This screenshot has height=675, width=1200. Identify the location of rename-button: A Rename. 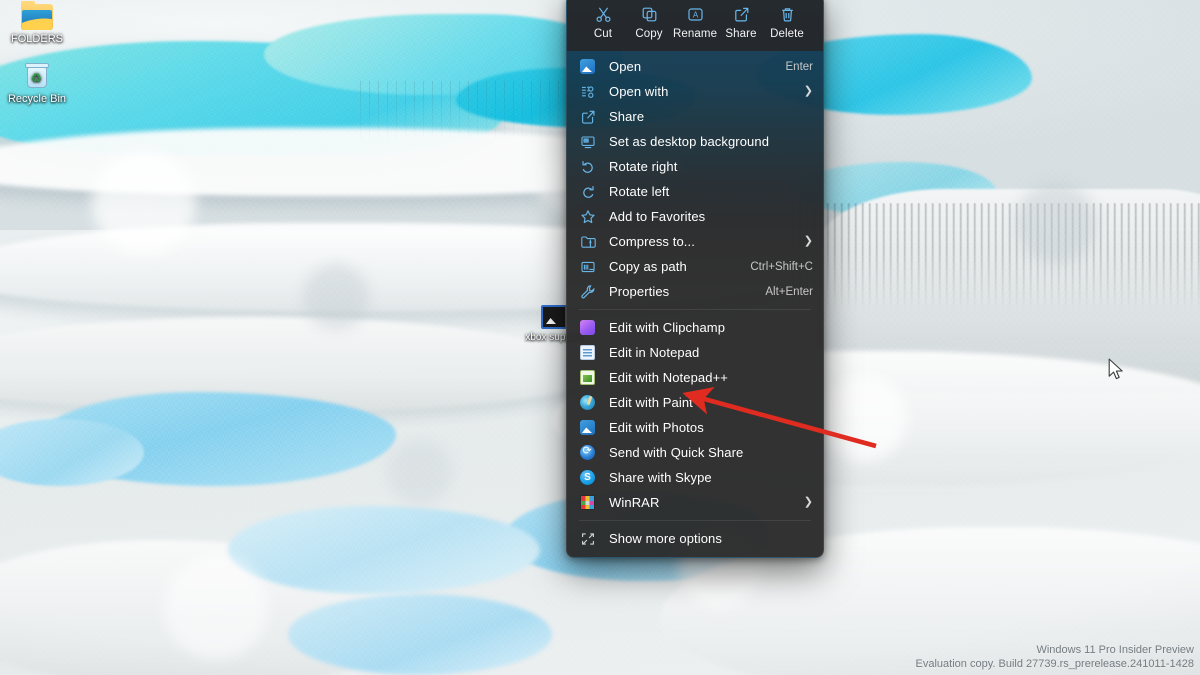
(695, 22).